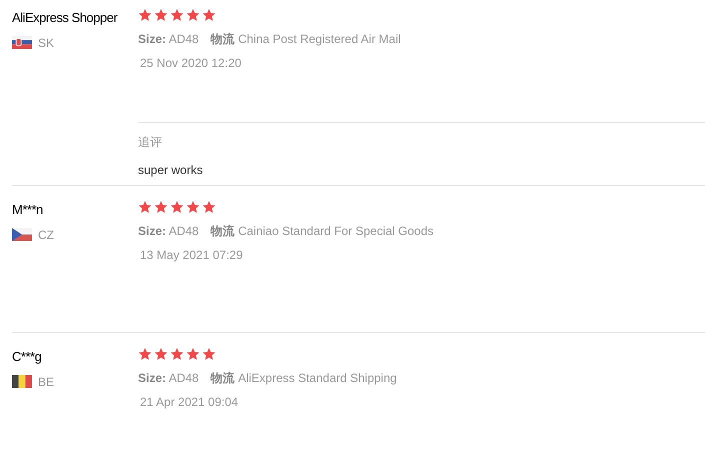 Image resolution: width=705 pixels, height=466 pixels. I want to click on reviewer-name: M***n, so click(28, 210).